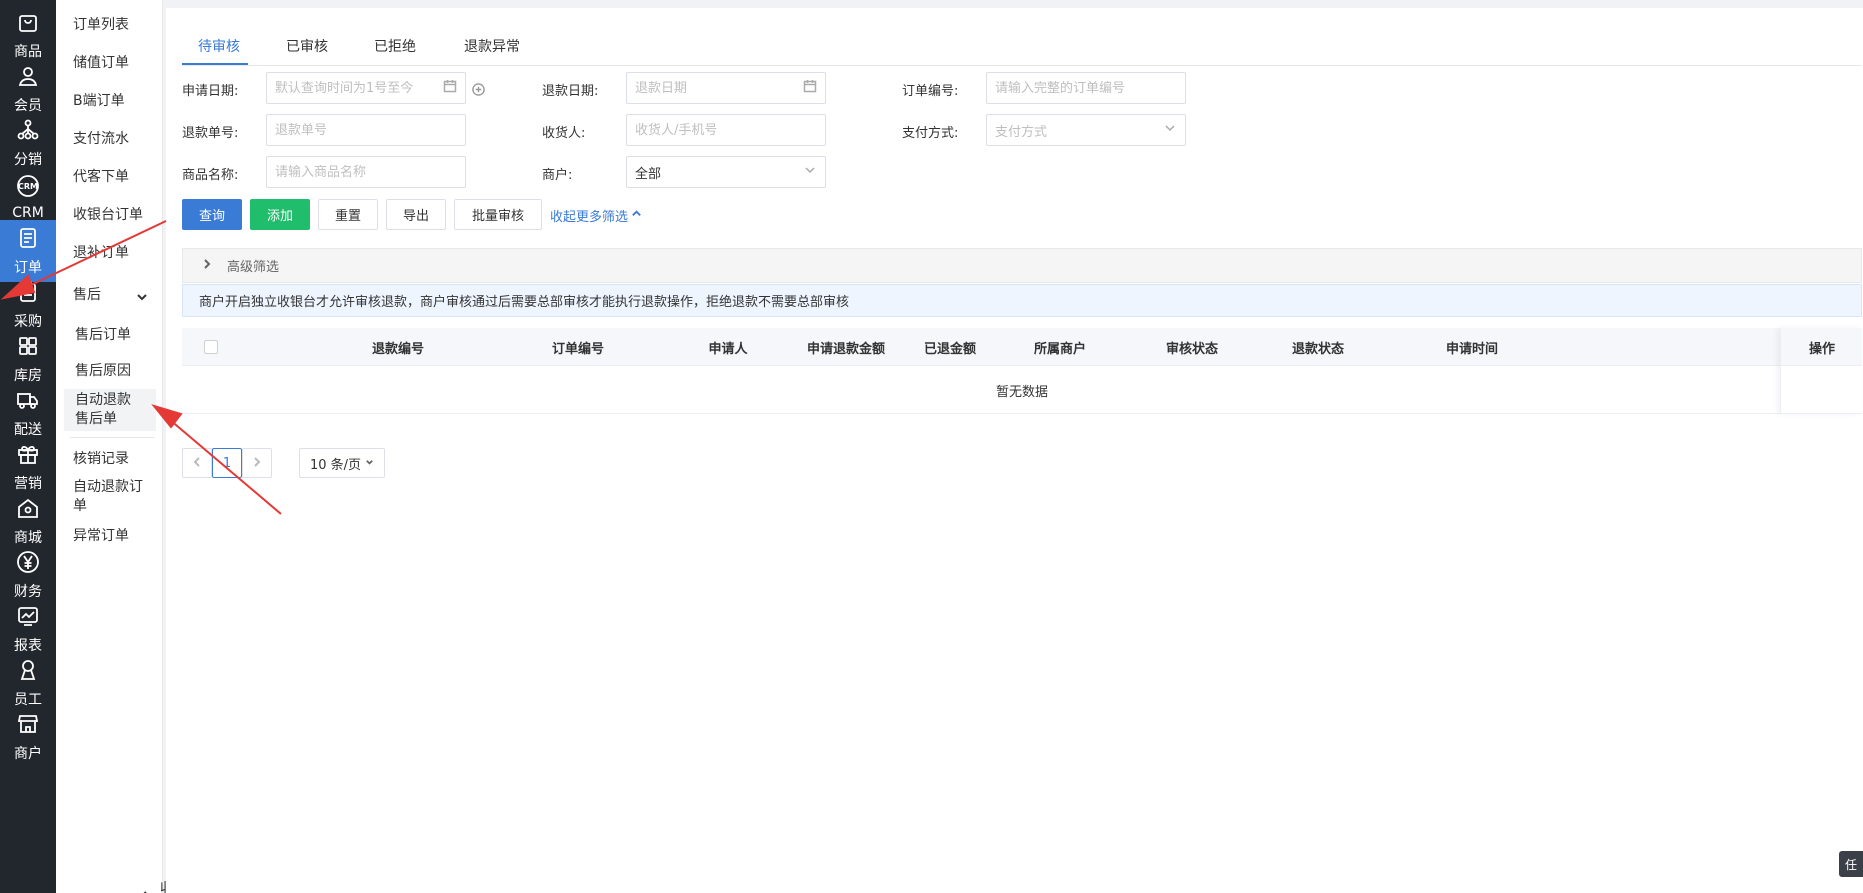  I want to click on nav-item-marketing: 营销, so click(28, 467).